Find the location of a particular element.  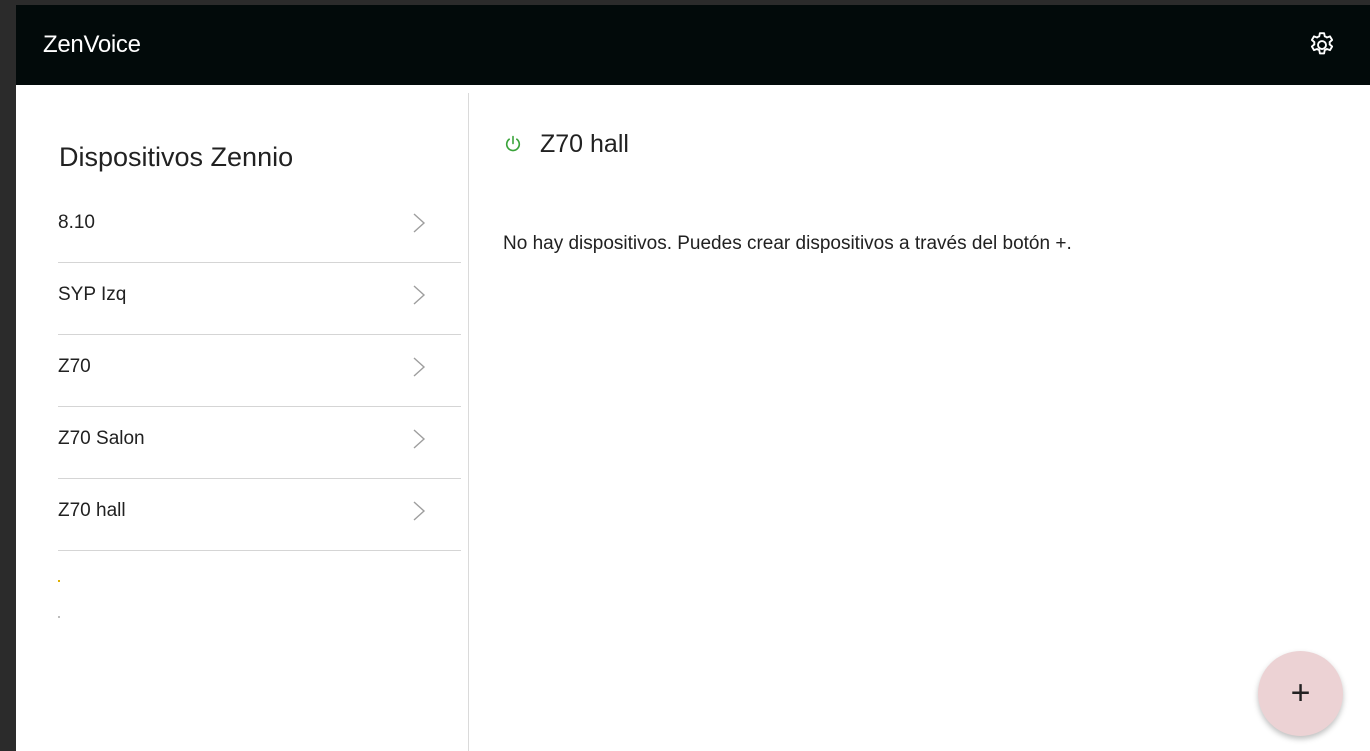

power-icon is located at coordinates (513, 144).